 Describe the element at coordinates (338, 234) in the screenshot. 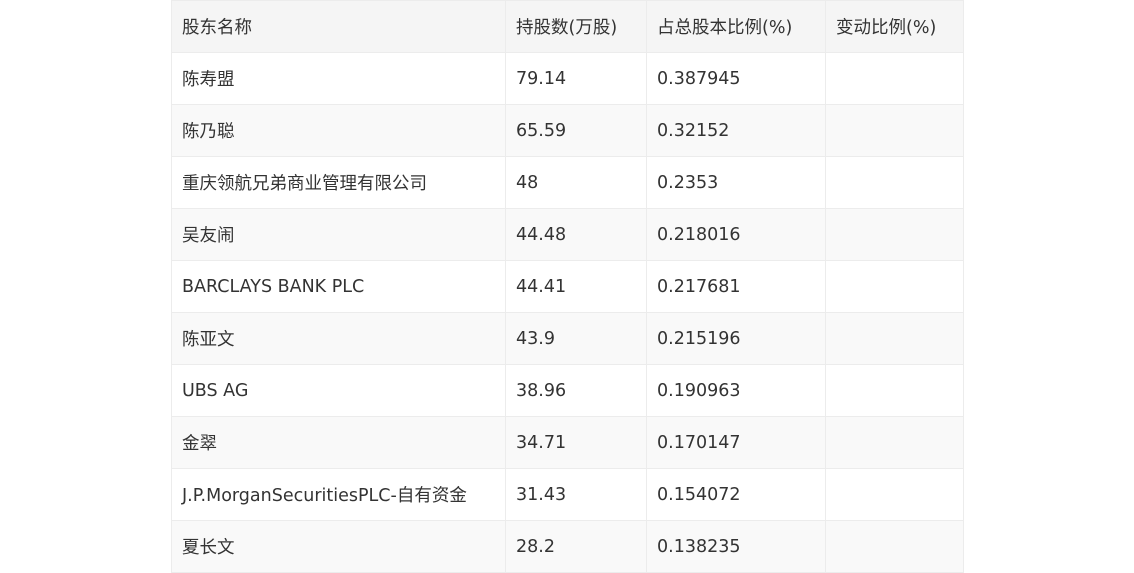

I see `cell-shareholder-name: 吴友闹` at that location.